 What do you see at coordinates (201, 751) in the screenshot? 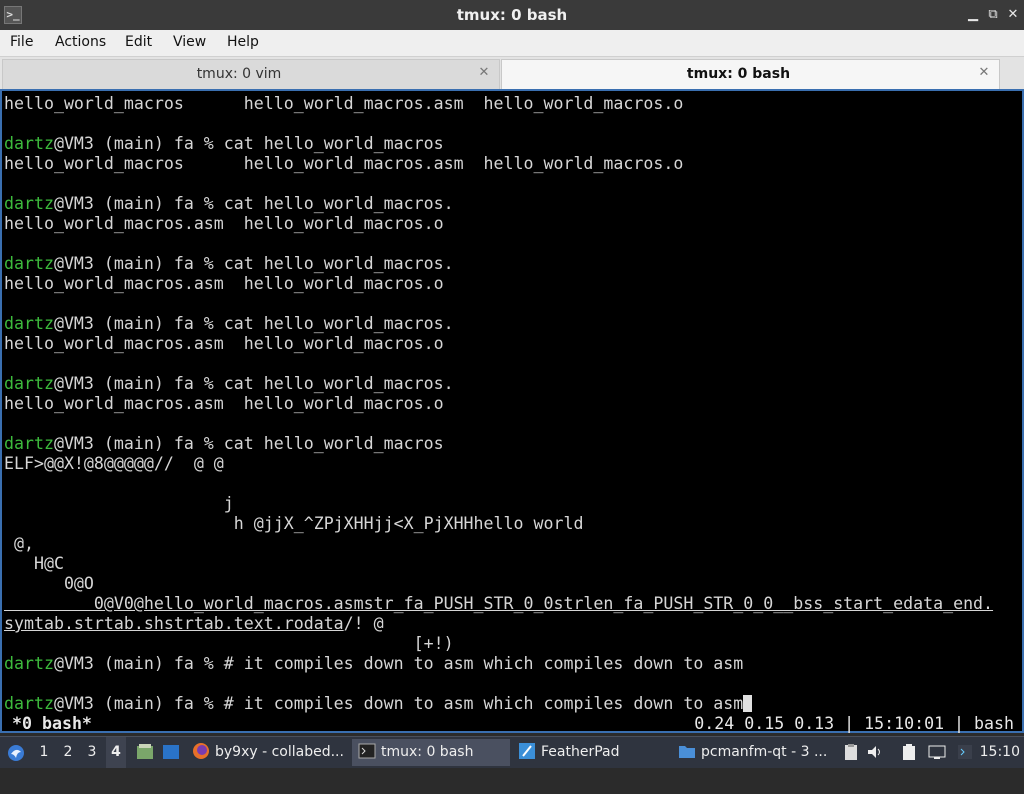
I see `firefox-icon` at bounding box center [201, 751].